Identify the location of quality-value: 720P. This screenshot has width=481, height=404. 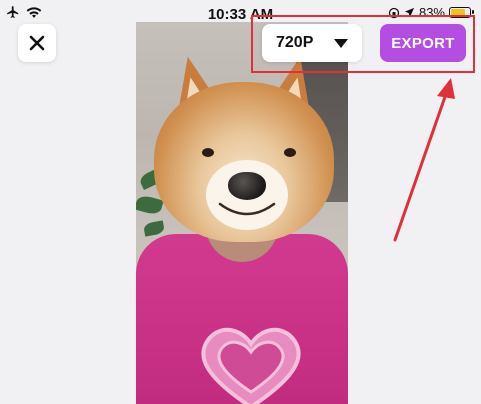
(295, 42).